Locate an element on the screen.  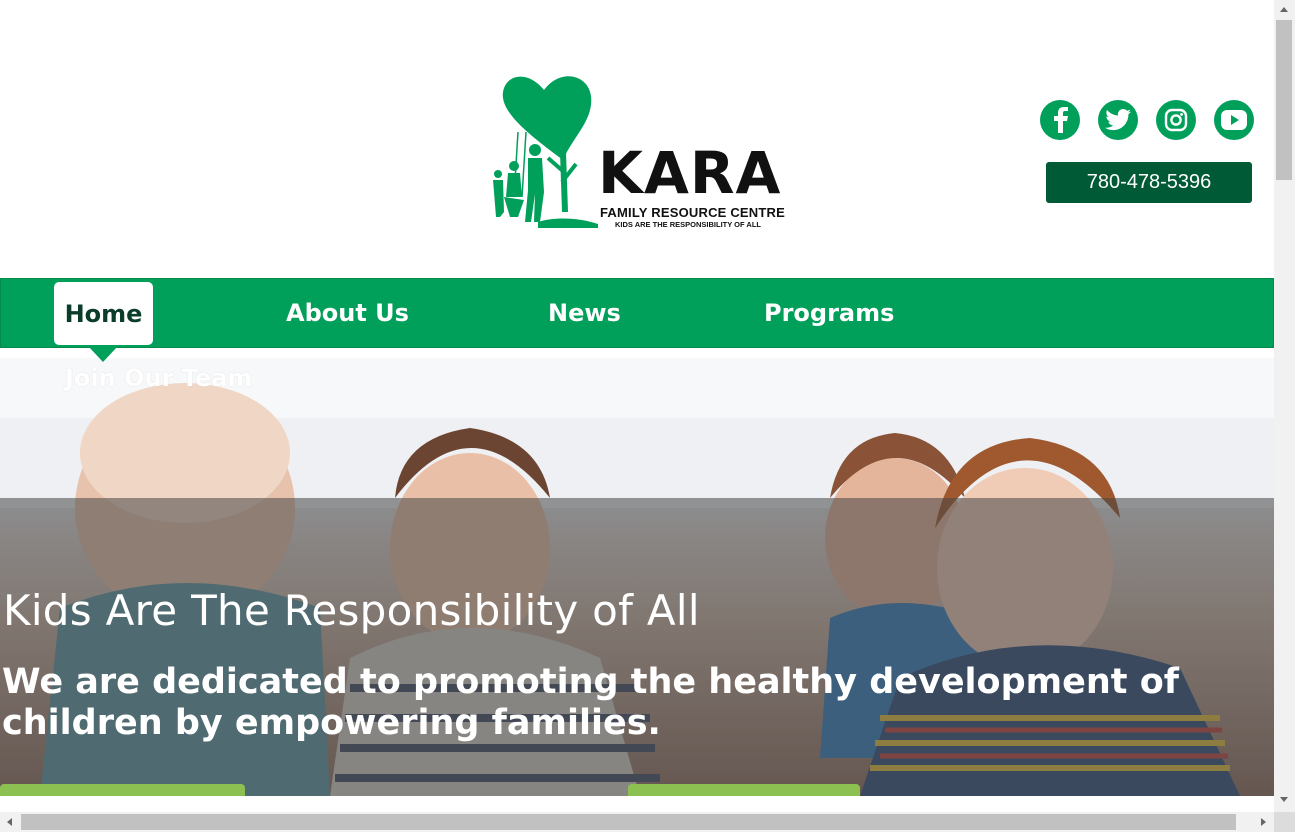
horizontal-scrollbar is located at coordinates (637, 822).